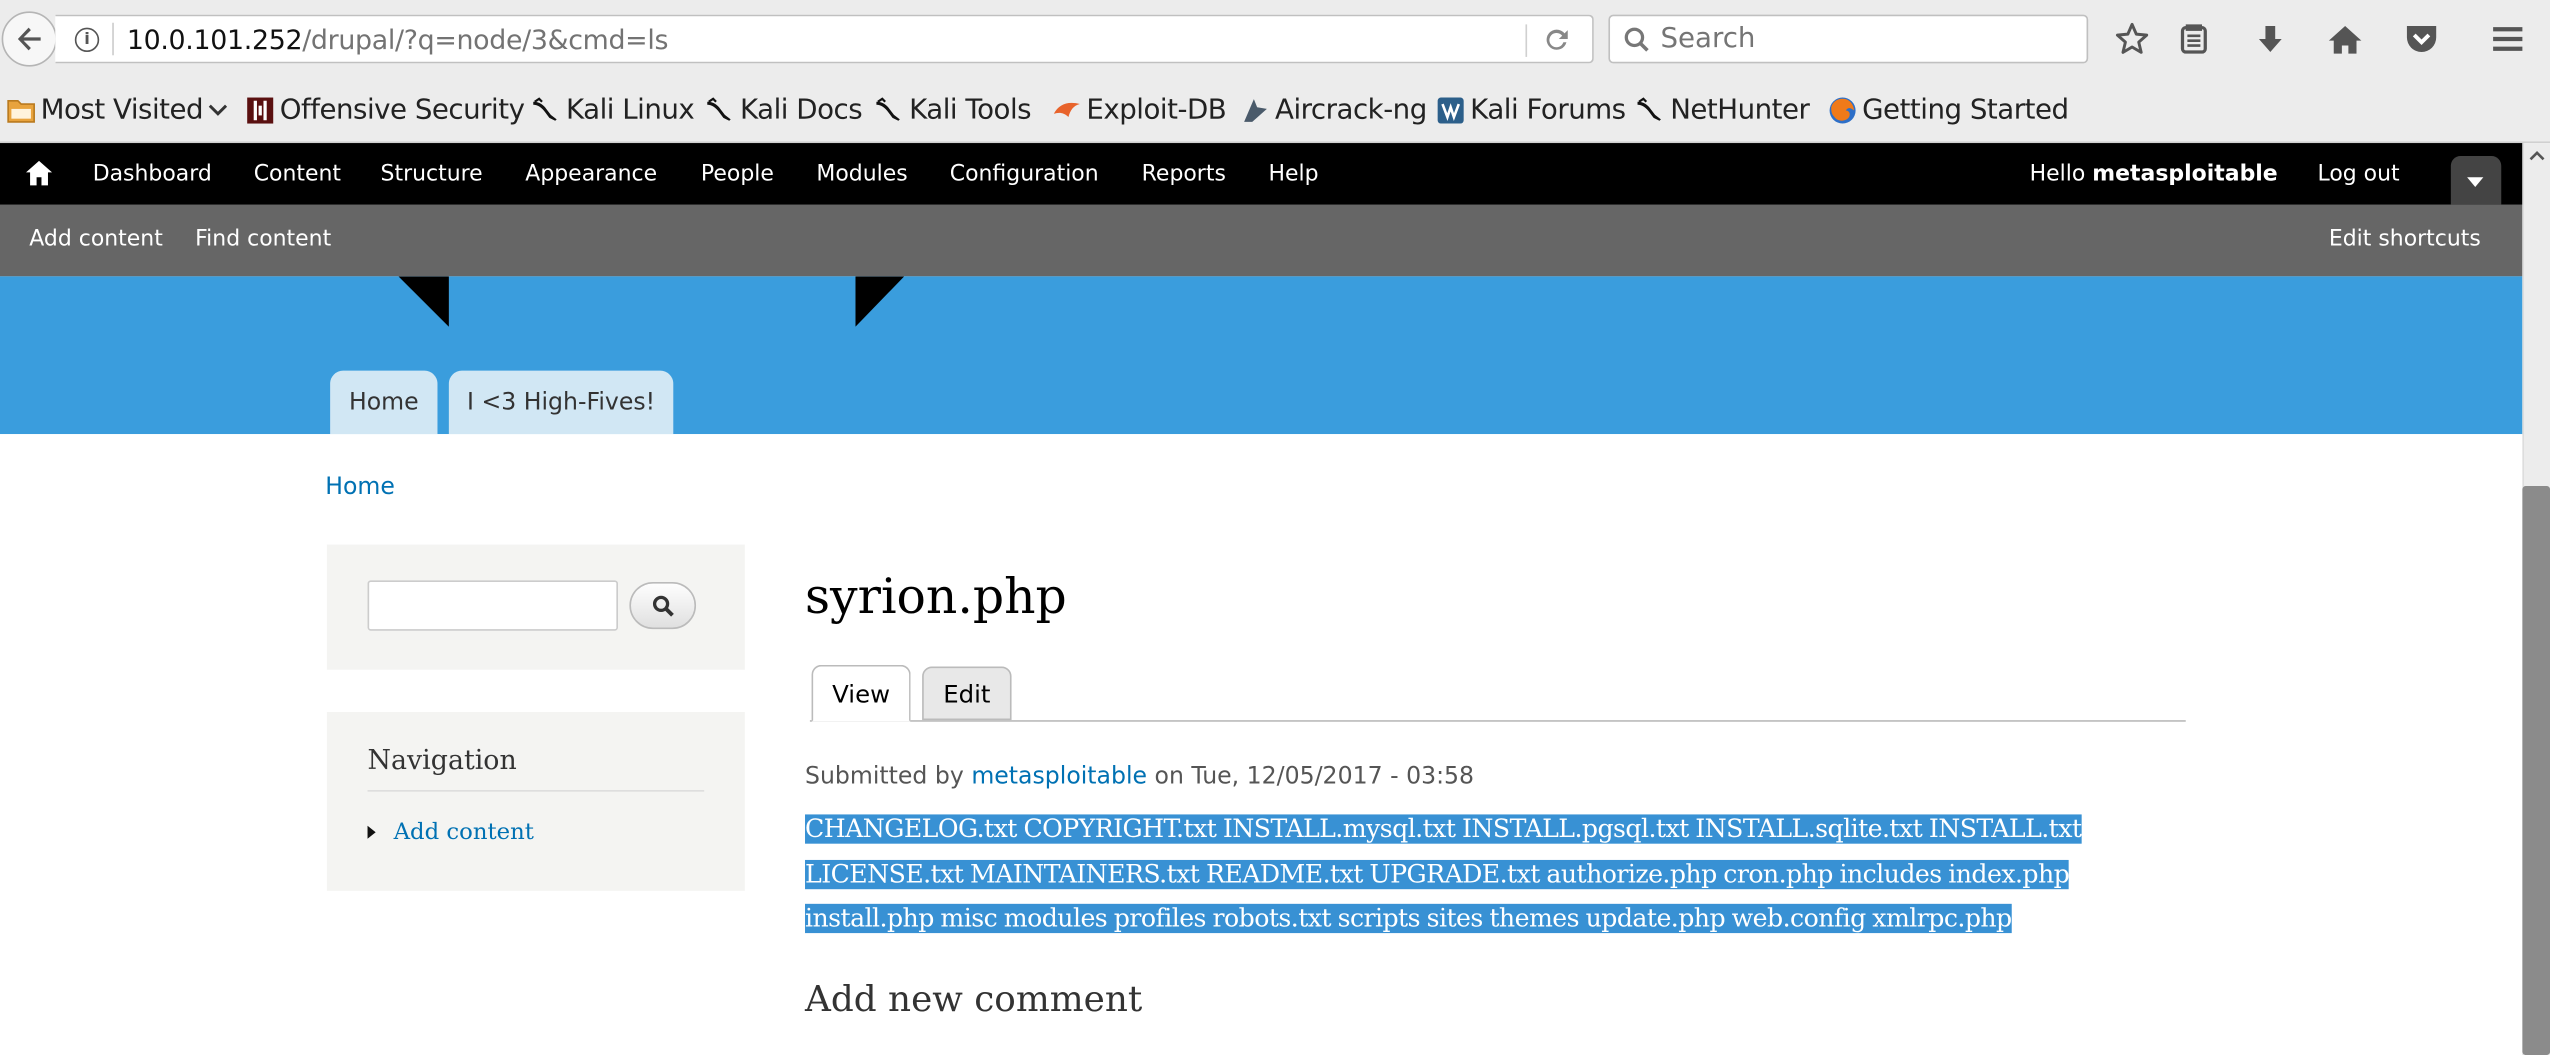  I want to click on bookmark-label: Exploit-DB, so click(1156, 110).